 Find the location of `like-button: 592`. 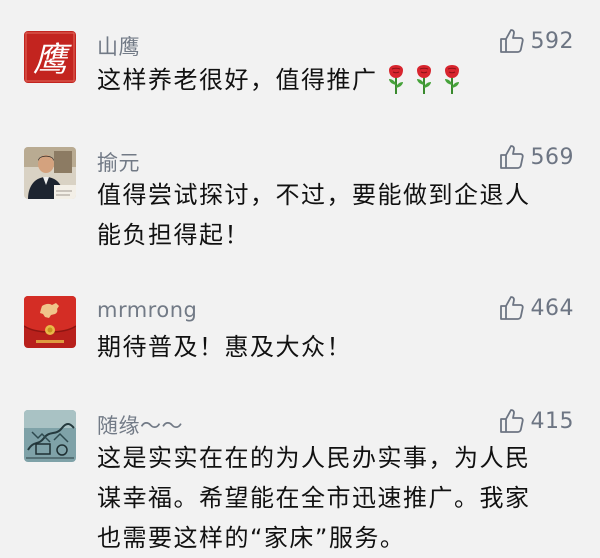

like-button: 592 is located at coordinates (537, 41).